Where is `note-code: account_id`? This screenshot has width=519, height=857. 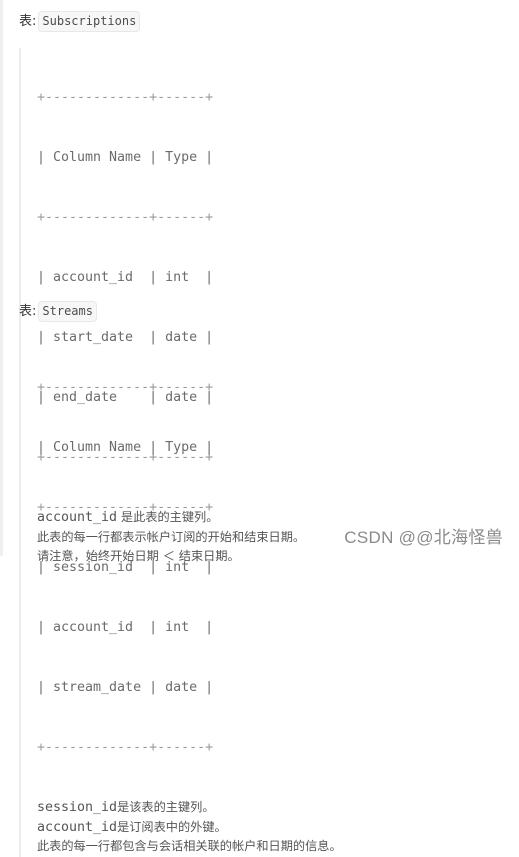 note-code: account_id is located at coordinates (77, 827).